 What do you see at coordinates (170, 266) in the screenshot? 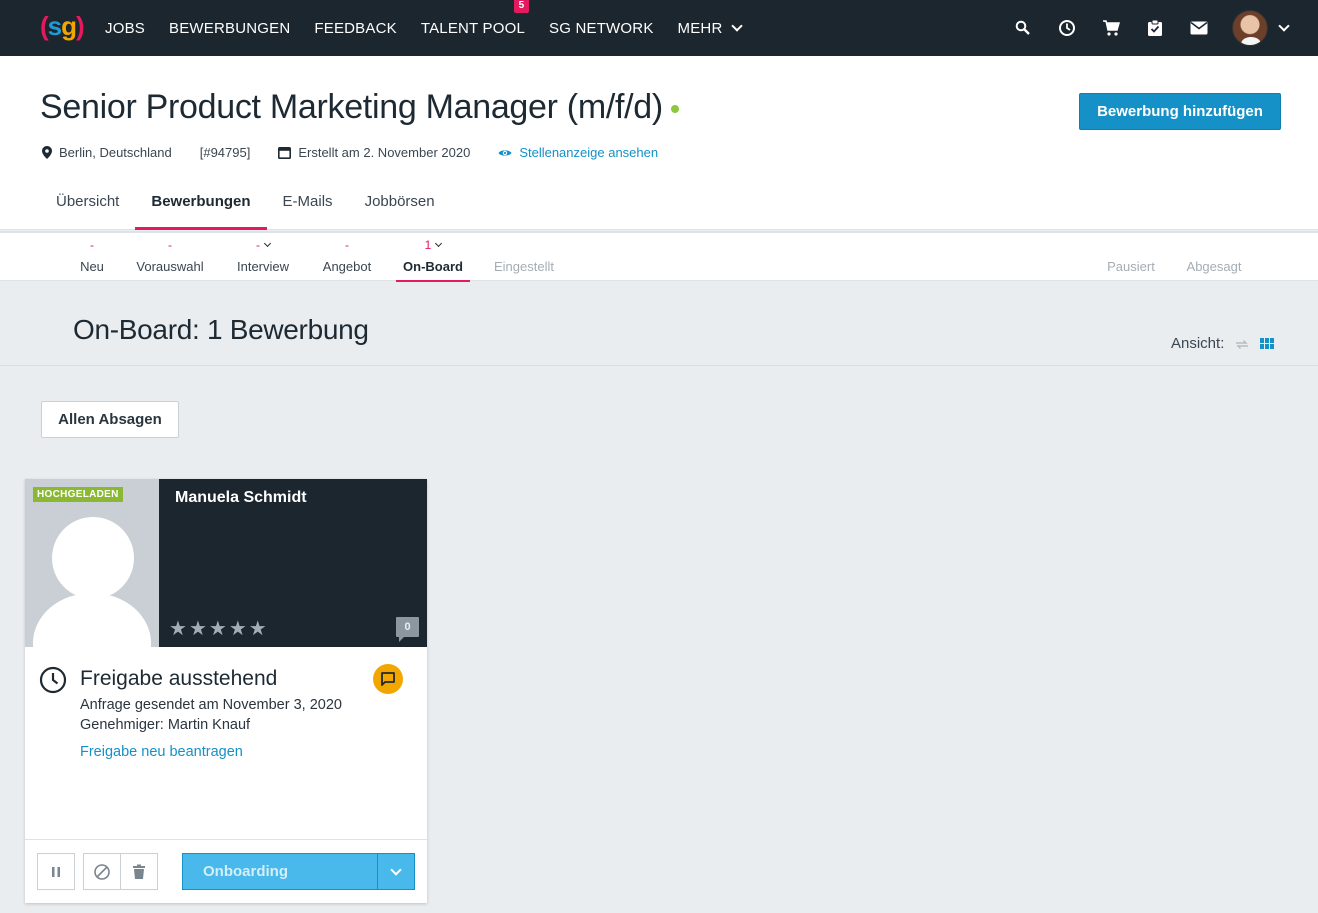
I see `stage-label: Vorauswahl` at bounding box center [170, 266].